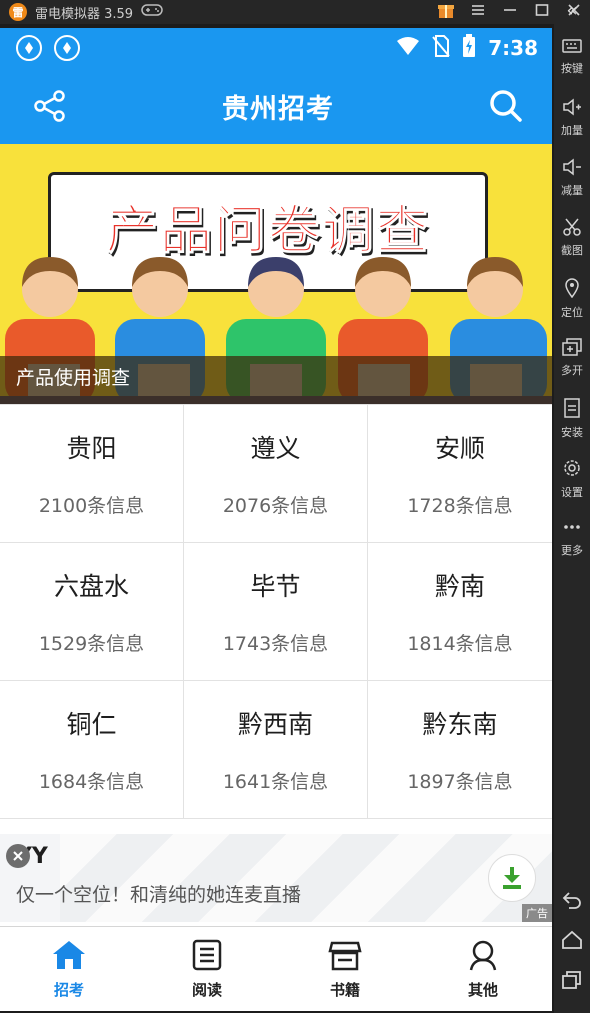 Image resolution: width=590 pixels, height=1013 pixels. Describe the element at coordinates (512, 878) in the screenshot. I see `download-icon` at that location.